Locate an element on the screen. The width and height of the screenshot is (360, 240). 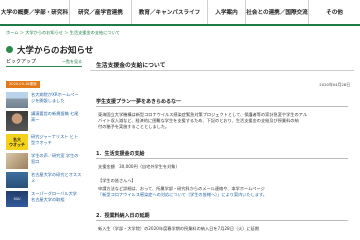
intro-line: 付の猶予を実施することとしました。 is located at coordinates (134, 127).